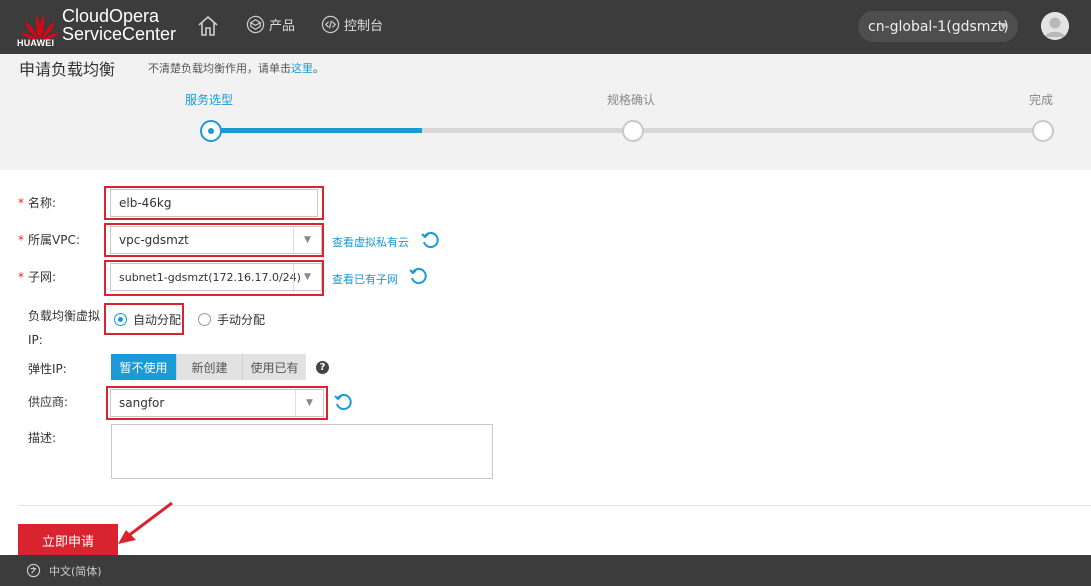  I want to click on vpc-label: * 所属VPC:, so click(49, 240).